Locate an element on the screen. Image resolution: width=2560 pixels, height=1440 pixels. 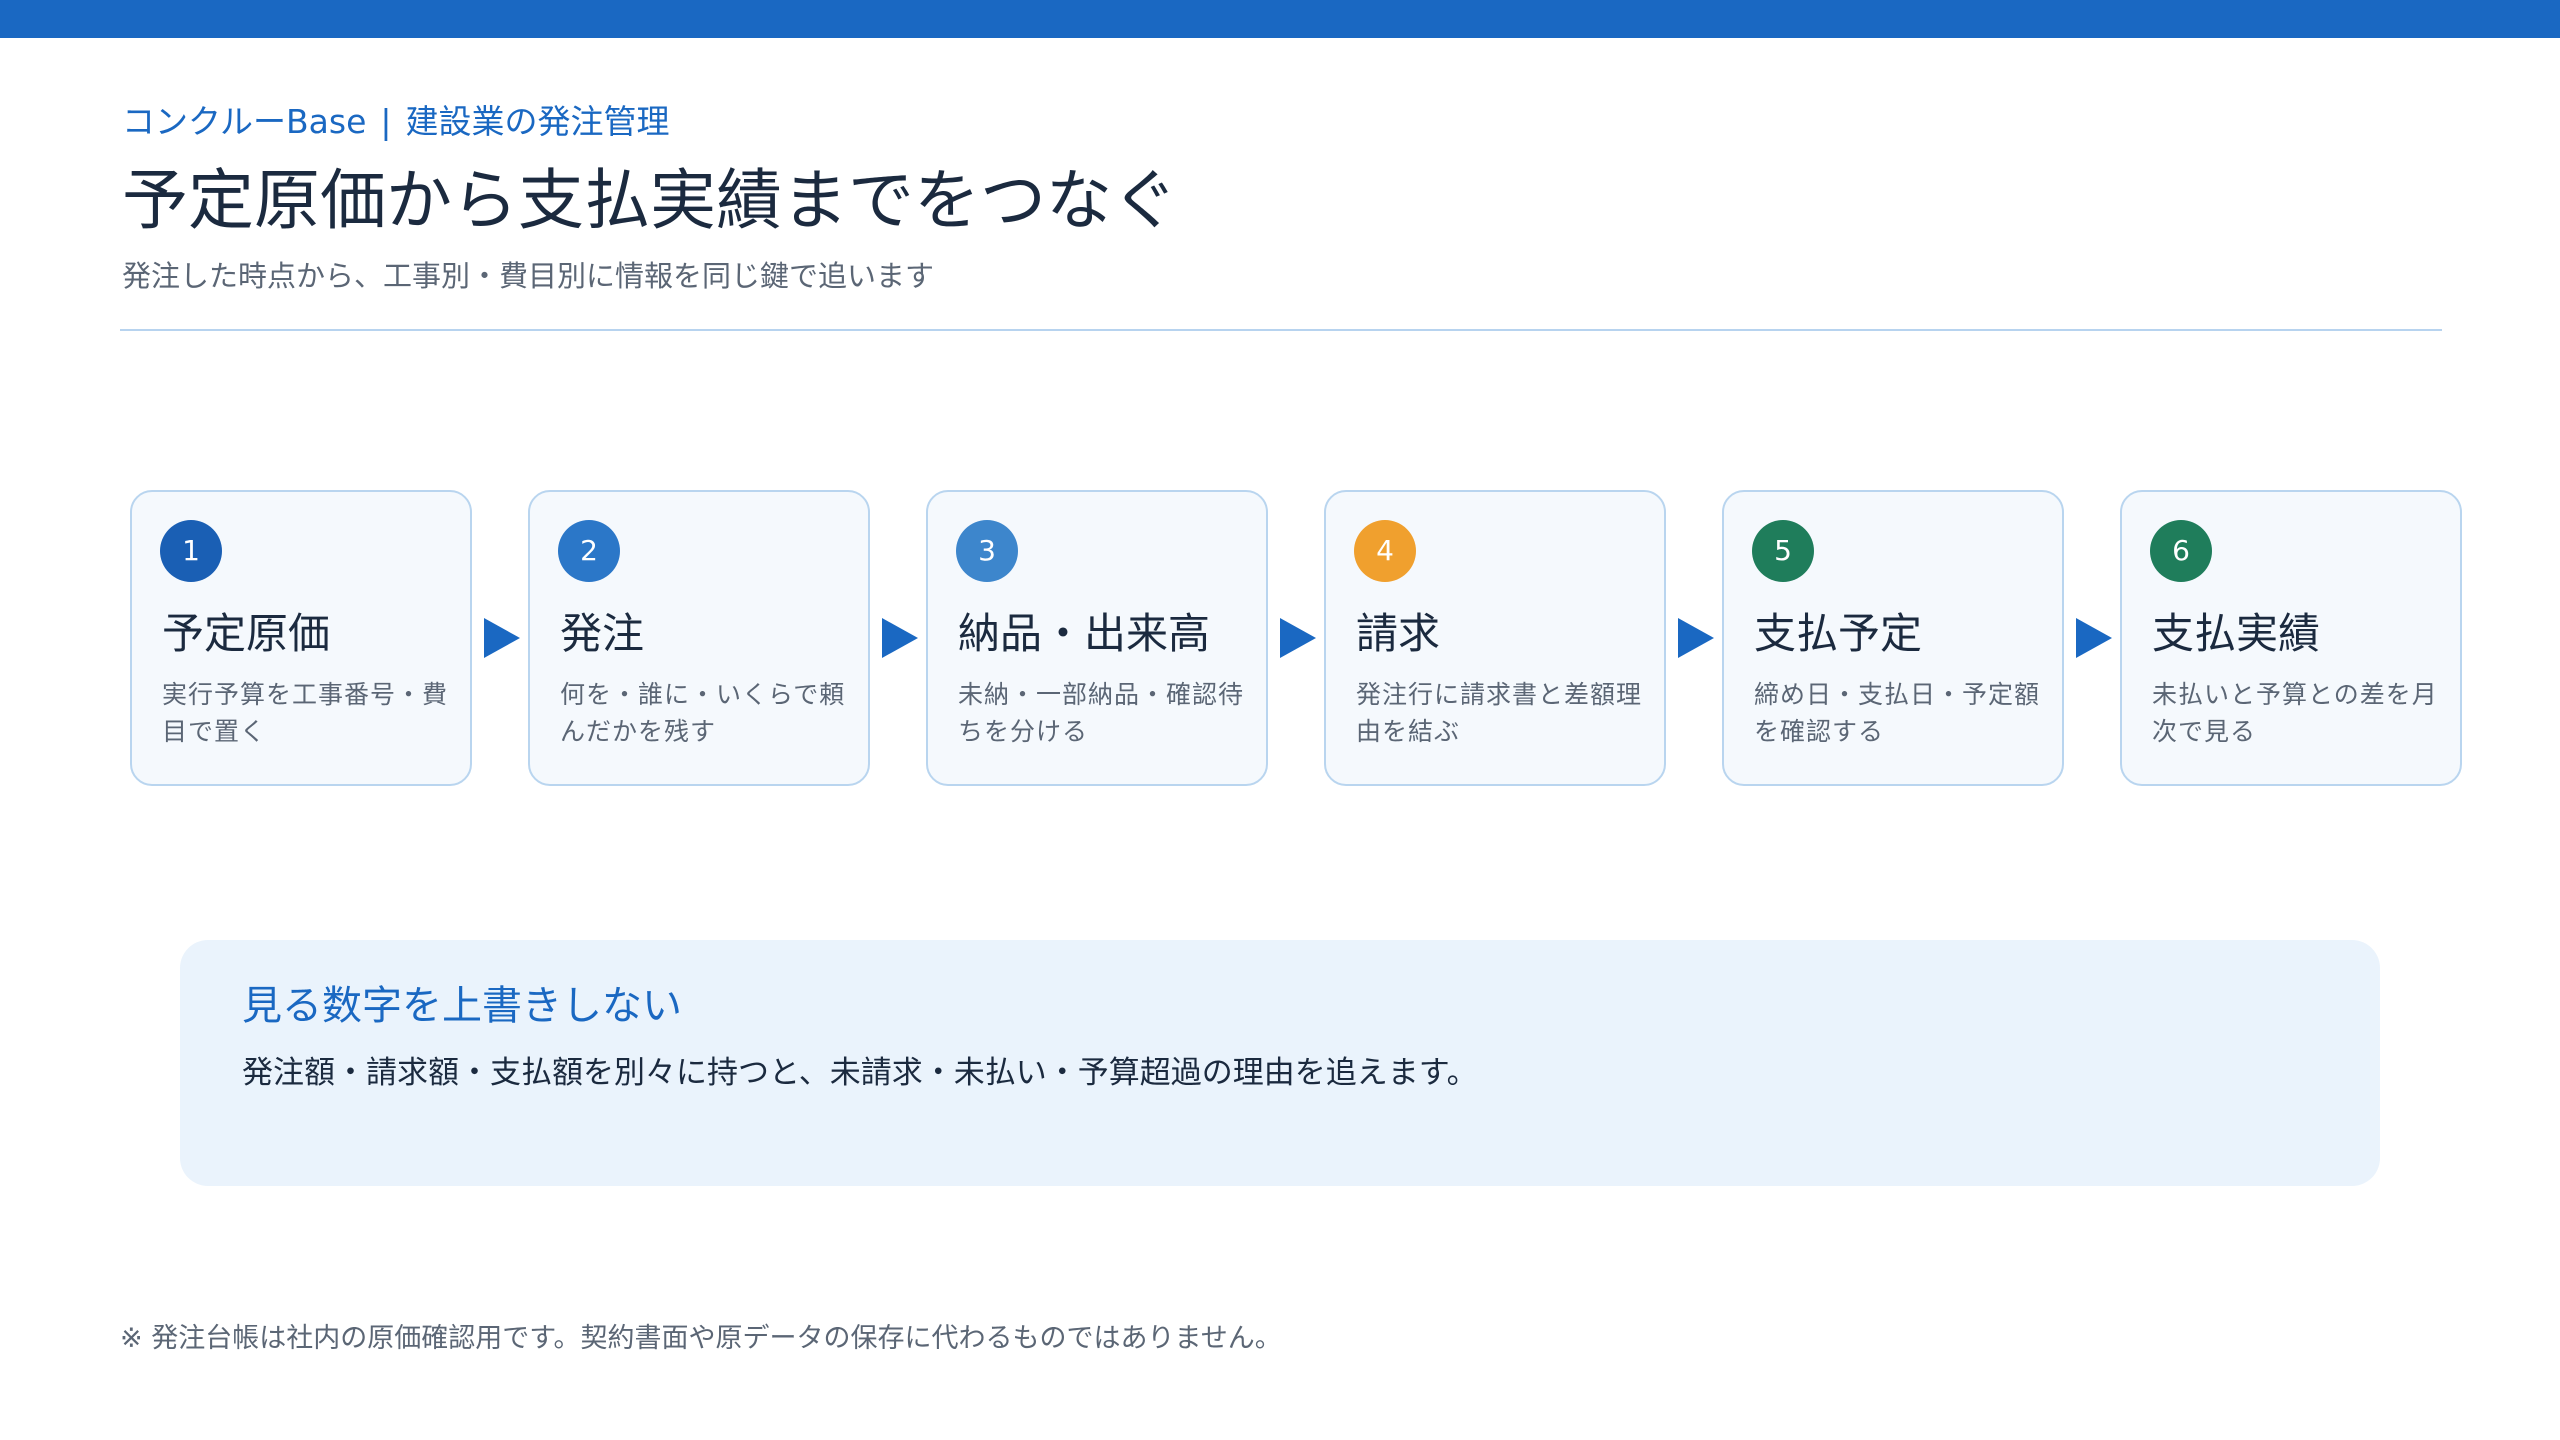
step-number-badge: 6 is located at coordinates (2181, 551).